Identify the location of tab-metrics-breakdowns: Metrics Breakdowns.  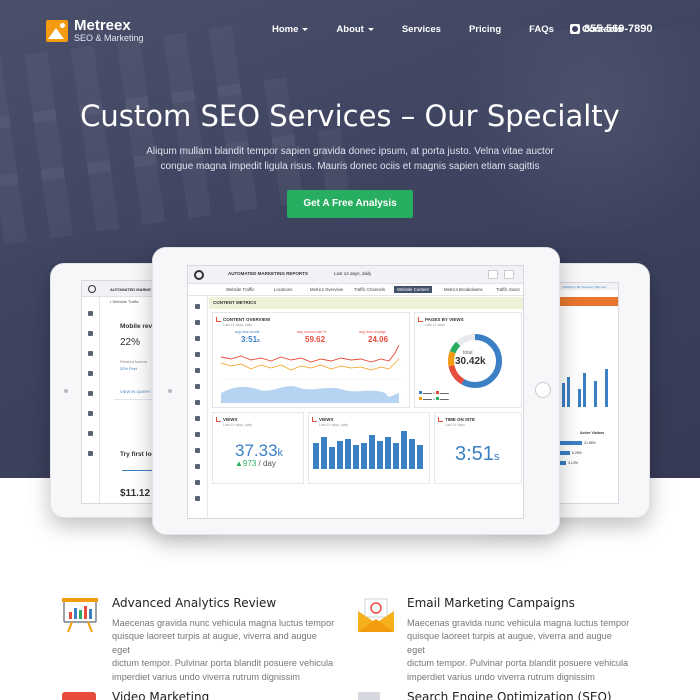
(463, 289).